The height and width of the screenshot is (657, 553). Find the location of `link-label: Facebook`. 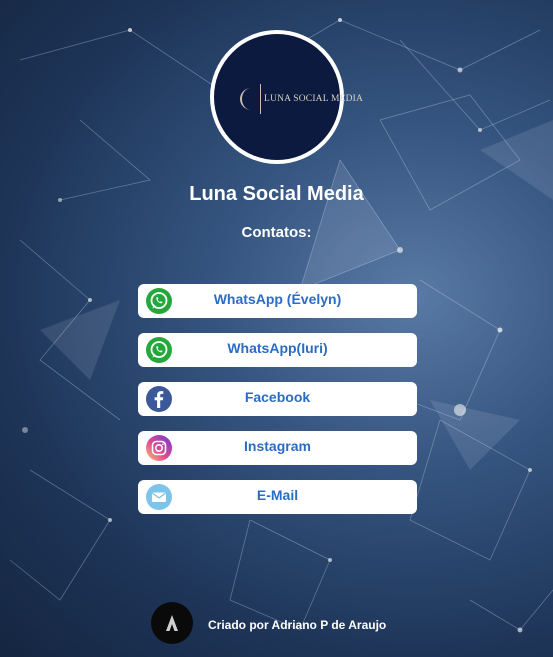

link-label: Facebook is located at coordinates (277, 397).